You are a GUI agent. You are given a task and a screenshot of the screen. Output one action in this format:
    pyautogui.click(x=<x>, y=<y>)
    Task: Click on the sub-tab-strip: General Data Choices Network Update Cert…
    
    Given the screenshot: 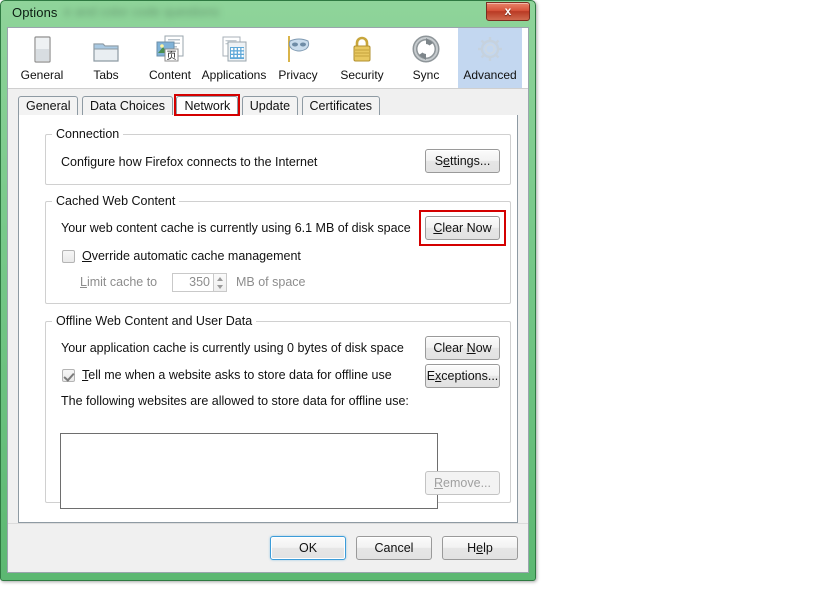 What is the action you would take?
    pyautogui.click(x=268, y=105)
    